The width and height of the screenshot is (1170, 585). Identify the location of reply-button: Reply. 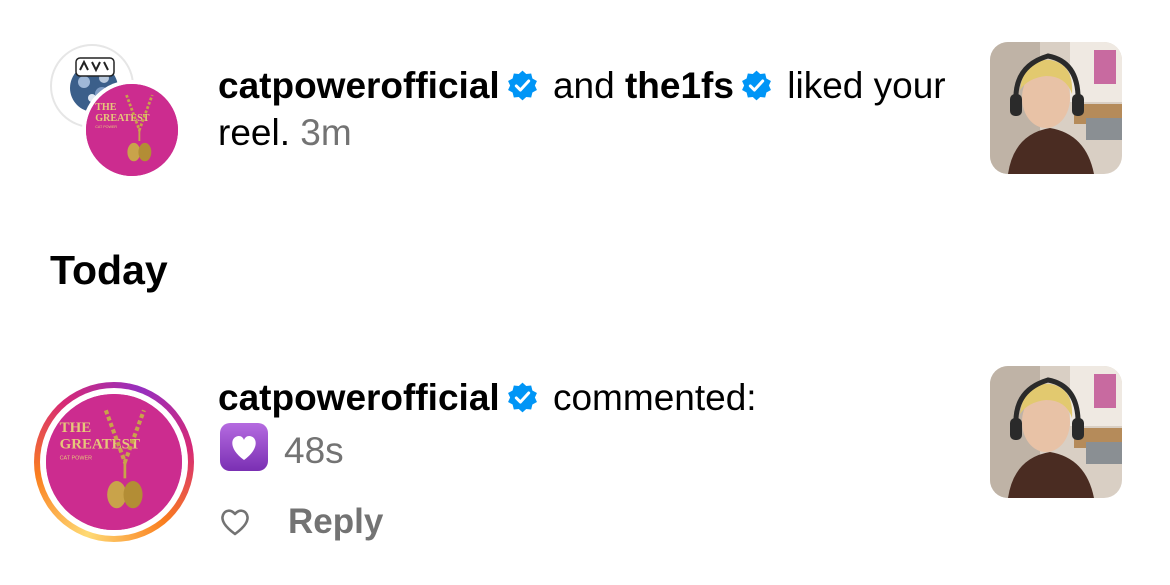
(335, 522).